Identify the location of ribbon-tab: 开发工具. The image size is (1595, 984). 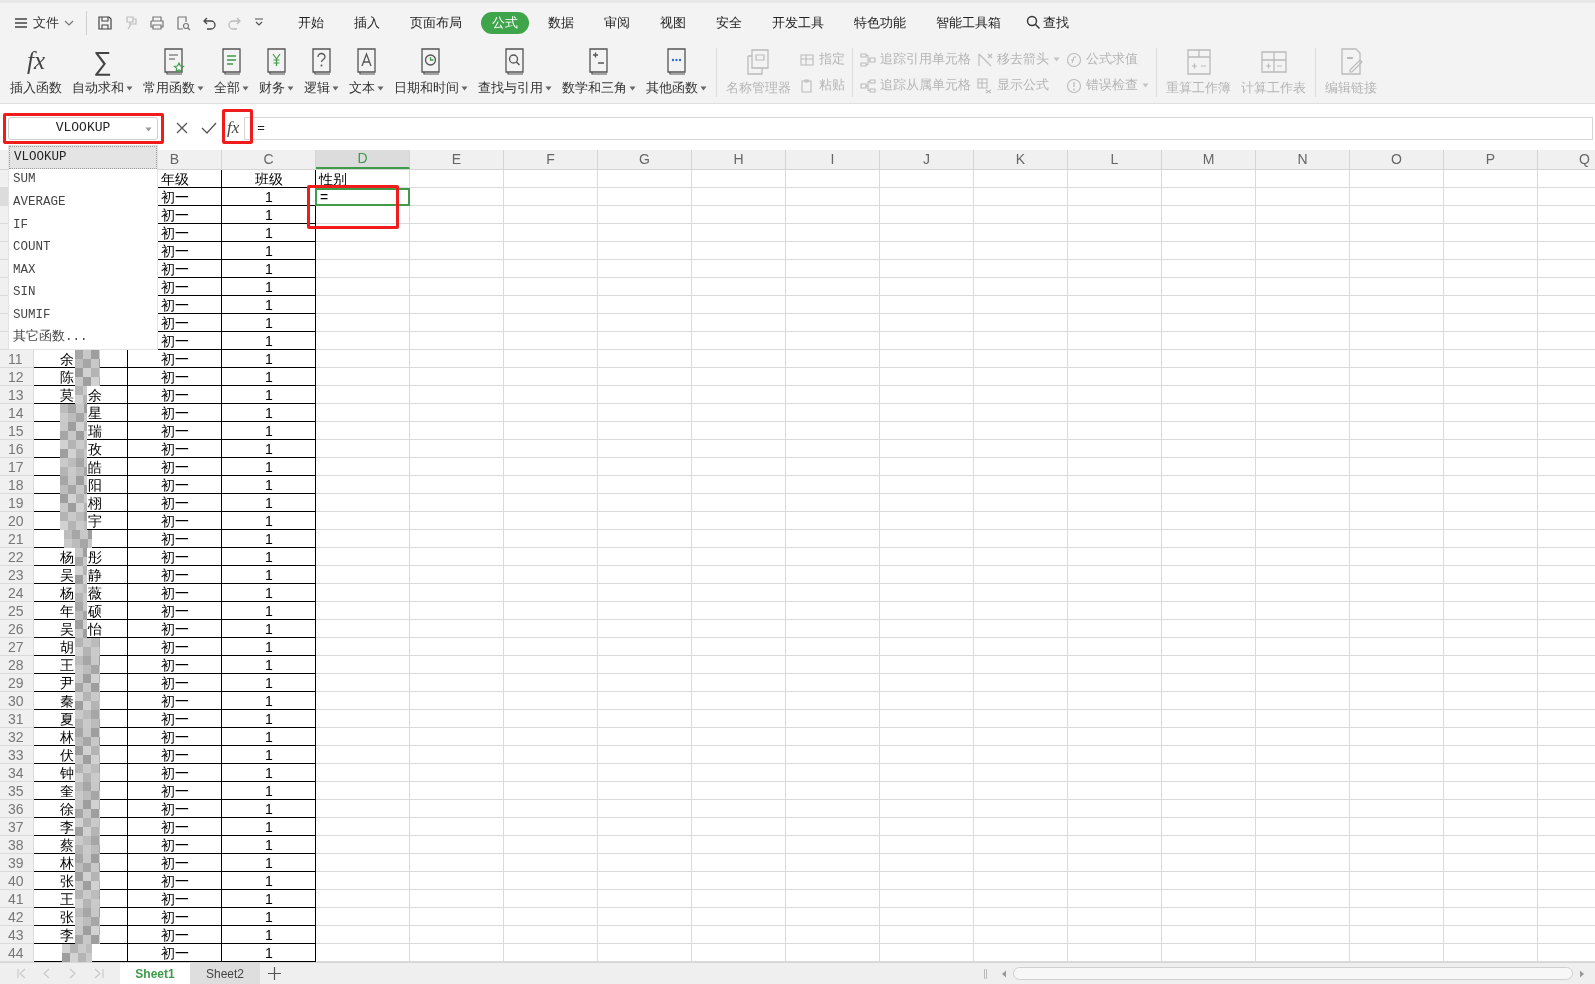
(798, 22).